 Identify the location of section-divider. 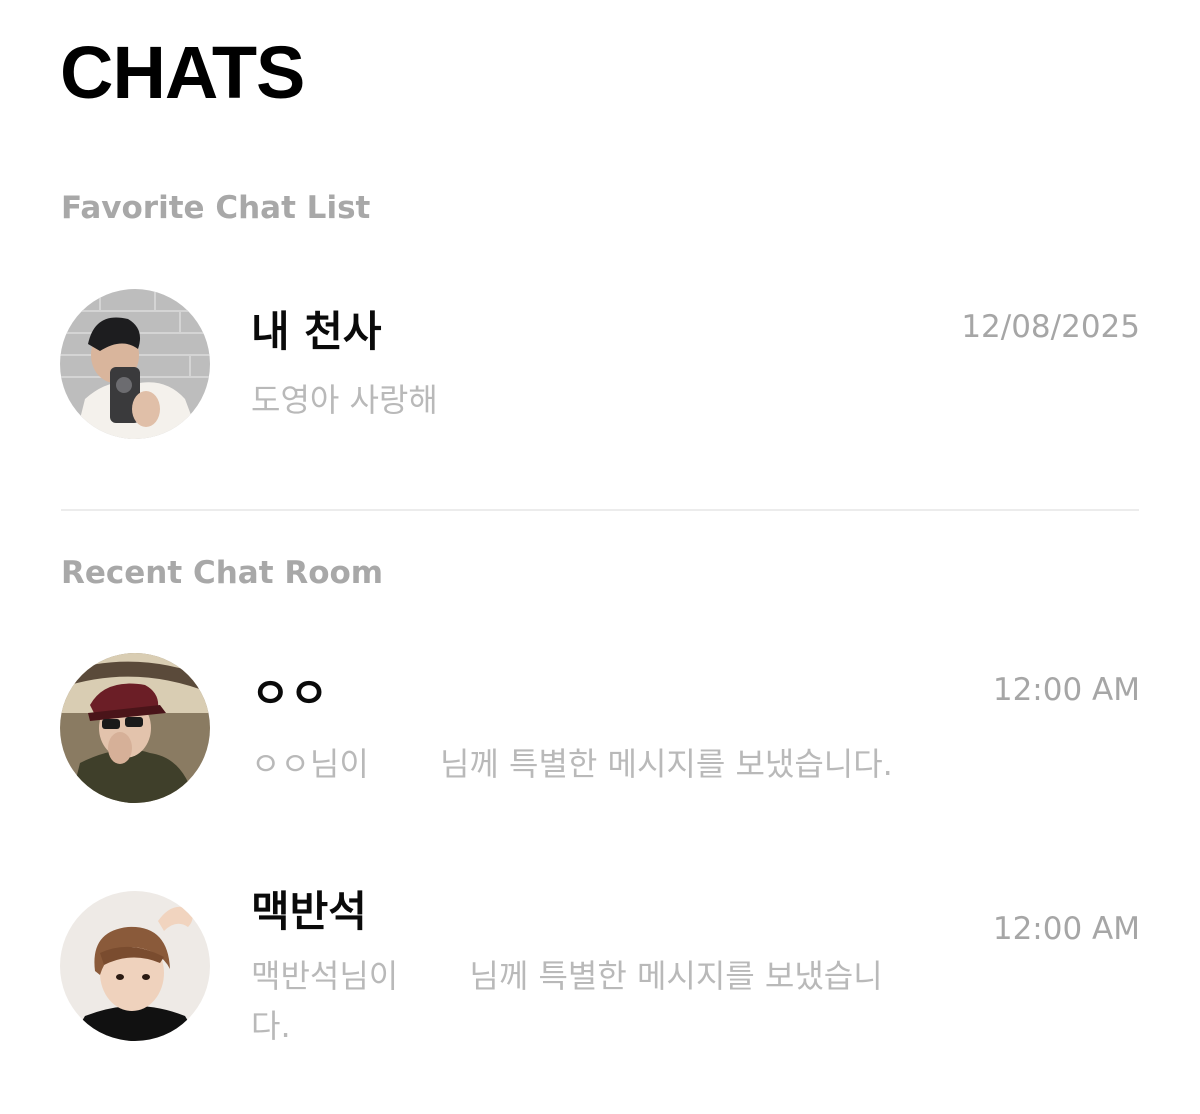
(600, 510).